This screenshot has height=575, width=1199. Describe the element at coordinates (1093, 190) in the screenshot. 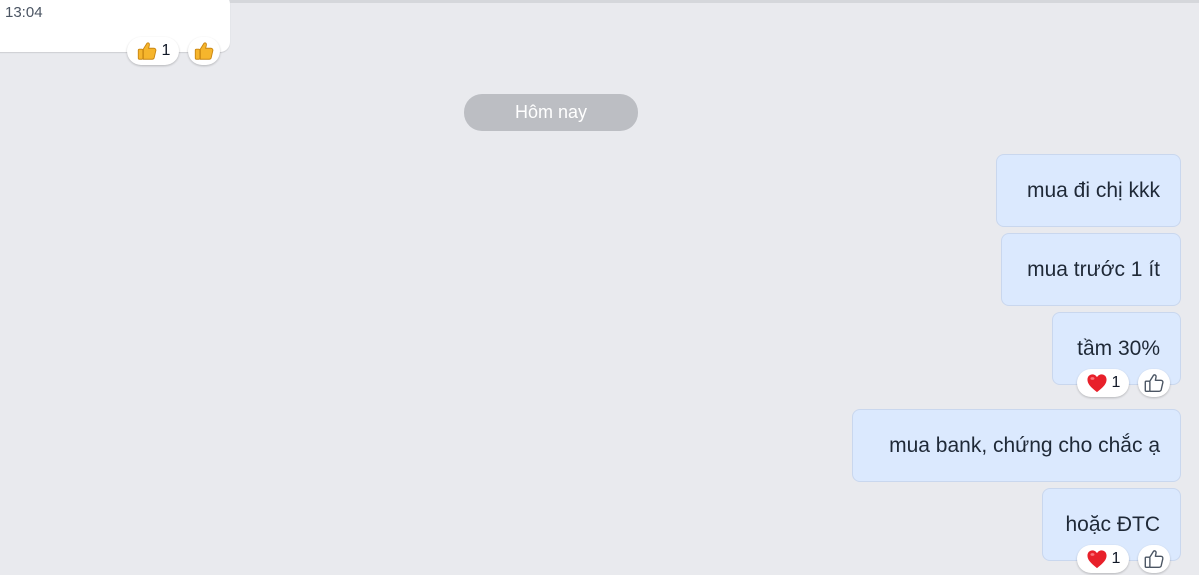

I see `message-text: mua đi chị kkk` at that location.